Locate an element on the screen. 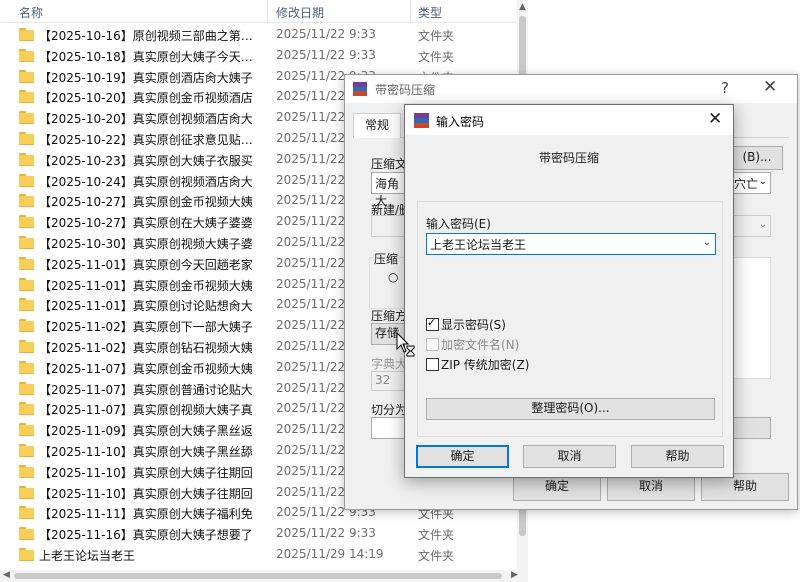  cancel-button: 取消 is located at coordinates (569, 456).